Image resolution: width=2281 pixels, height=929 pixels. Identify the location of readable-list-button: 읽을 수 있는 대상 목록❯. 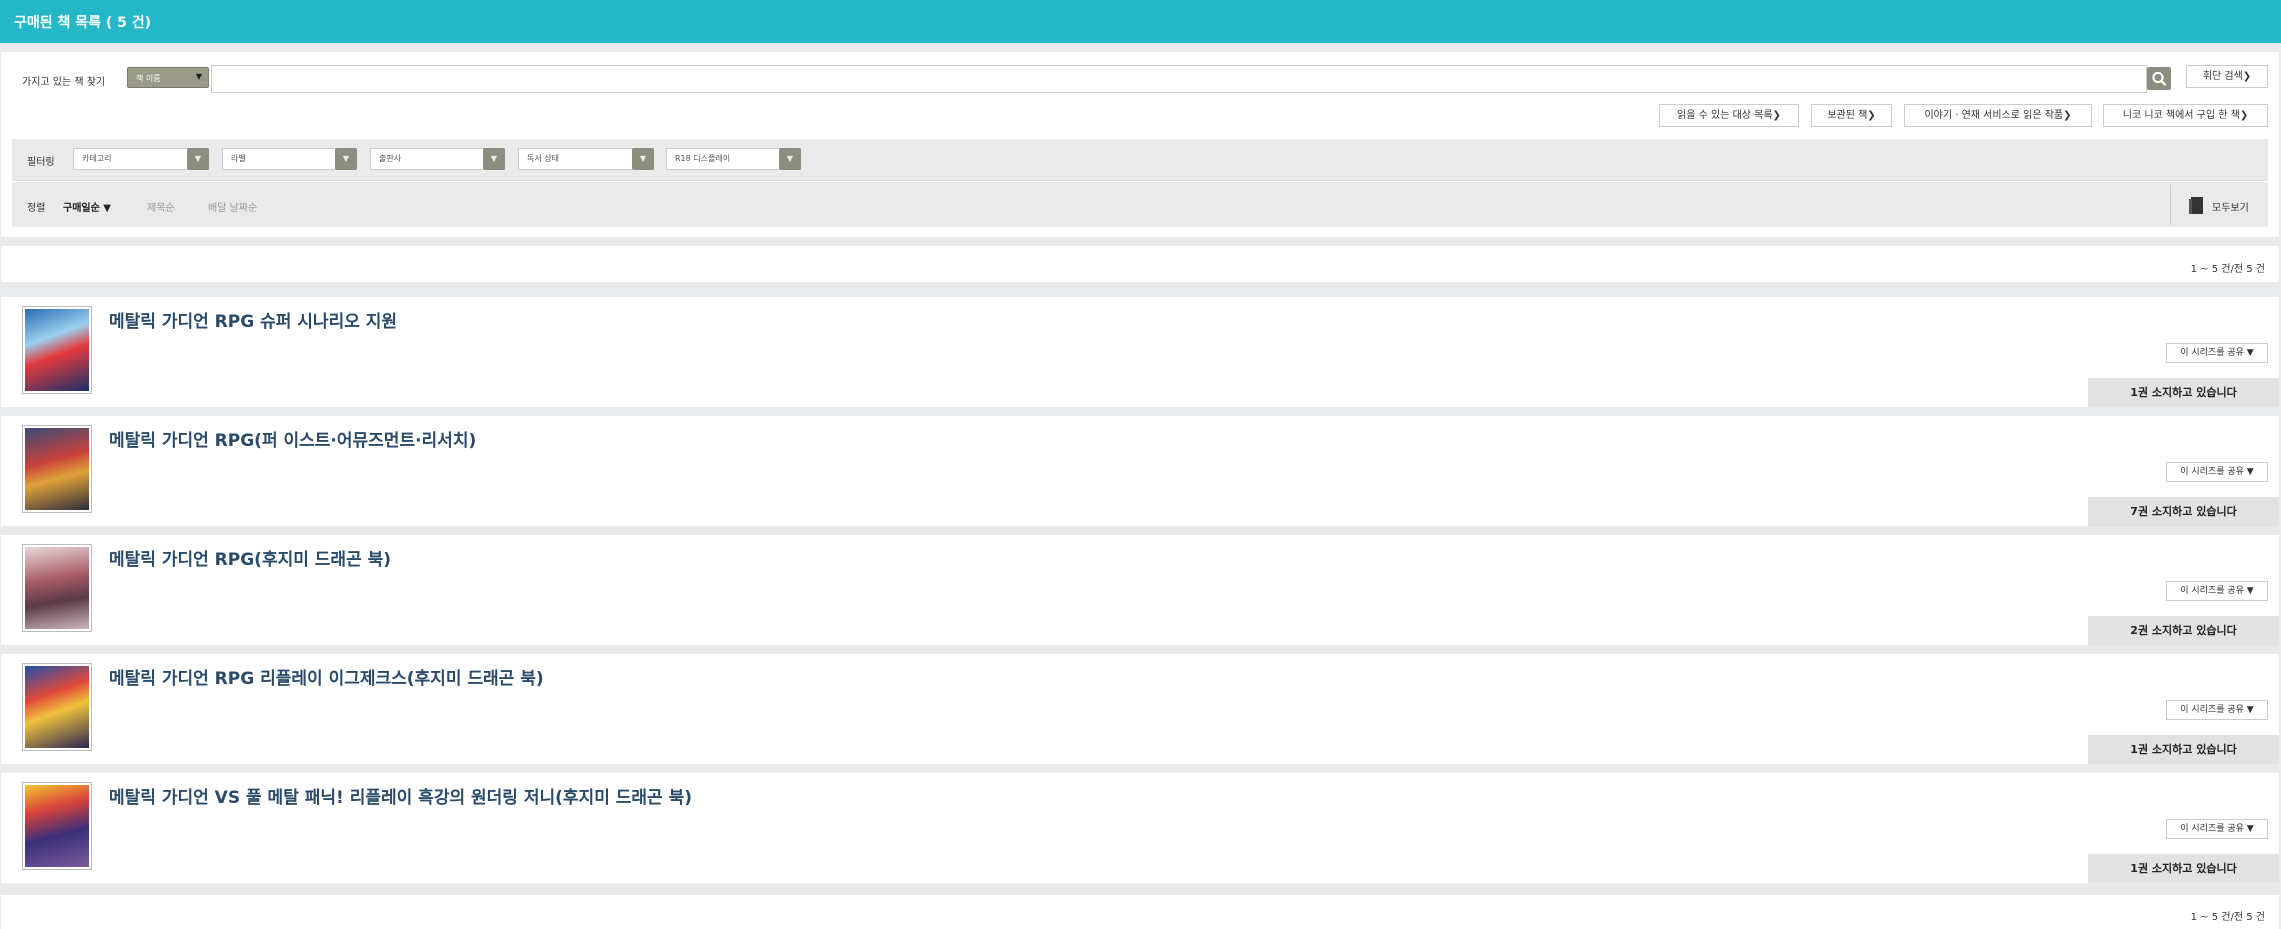
(1729, 115).